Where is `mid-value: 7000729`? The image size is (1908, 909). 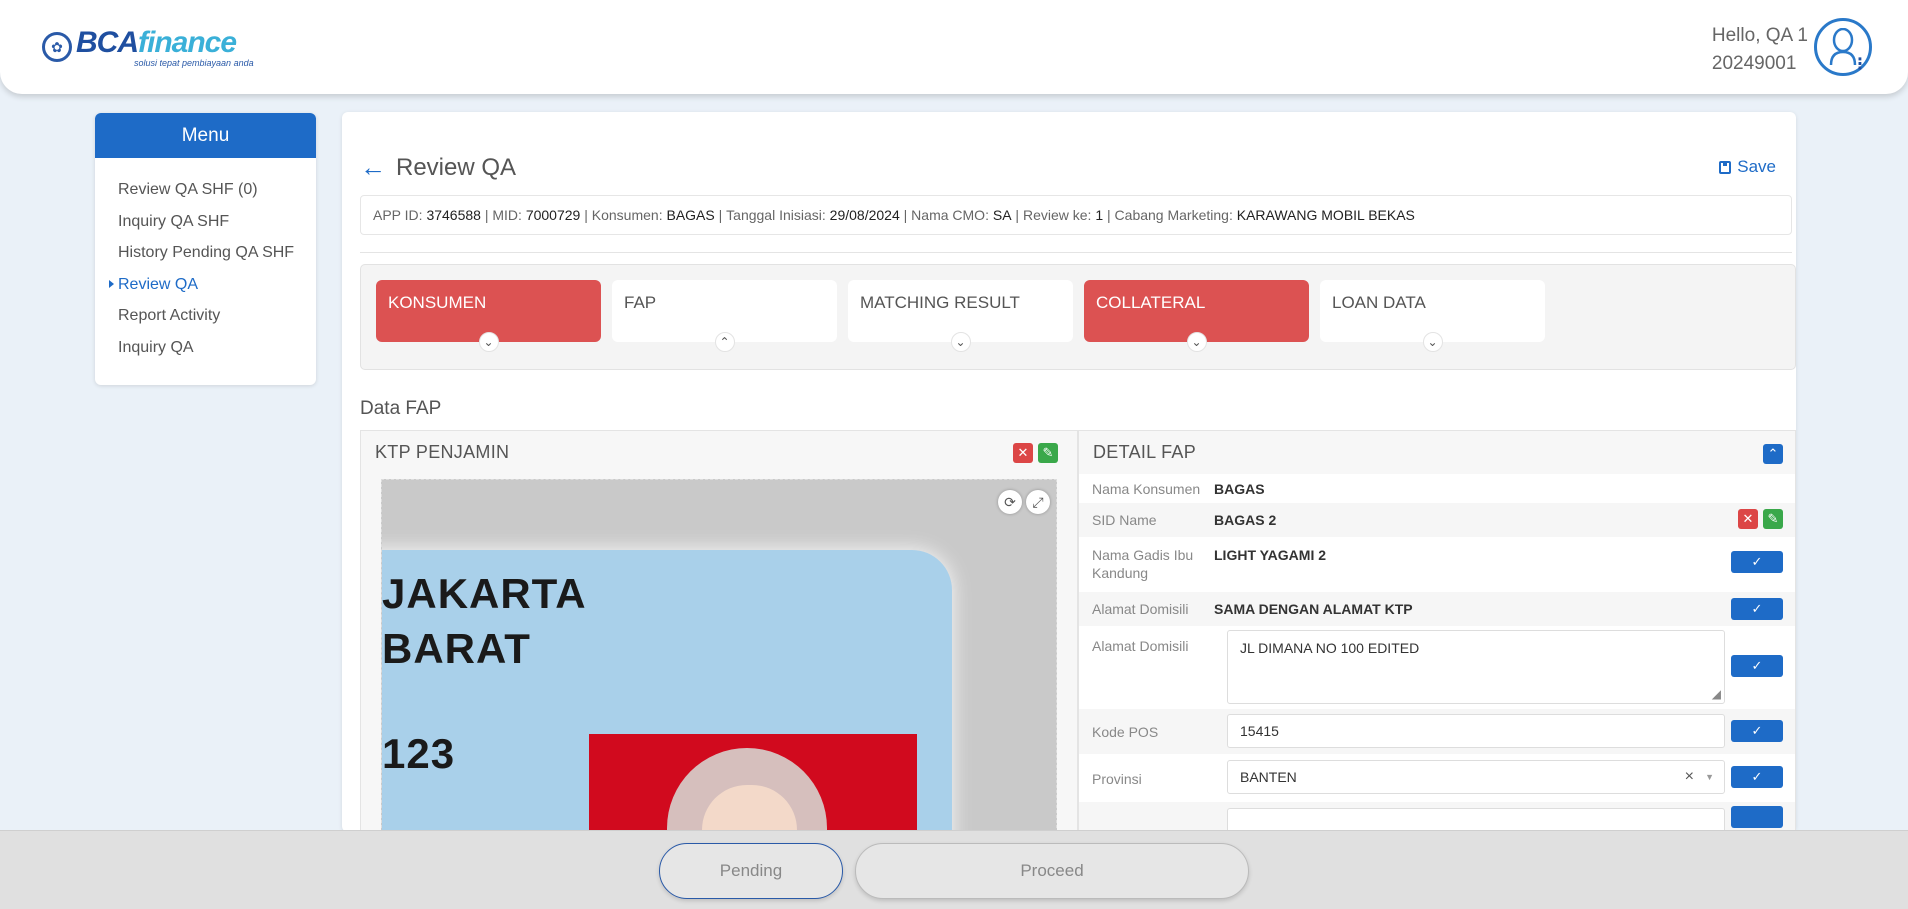 mid-value: 7000729 is located at coordinates (553, 215).